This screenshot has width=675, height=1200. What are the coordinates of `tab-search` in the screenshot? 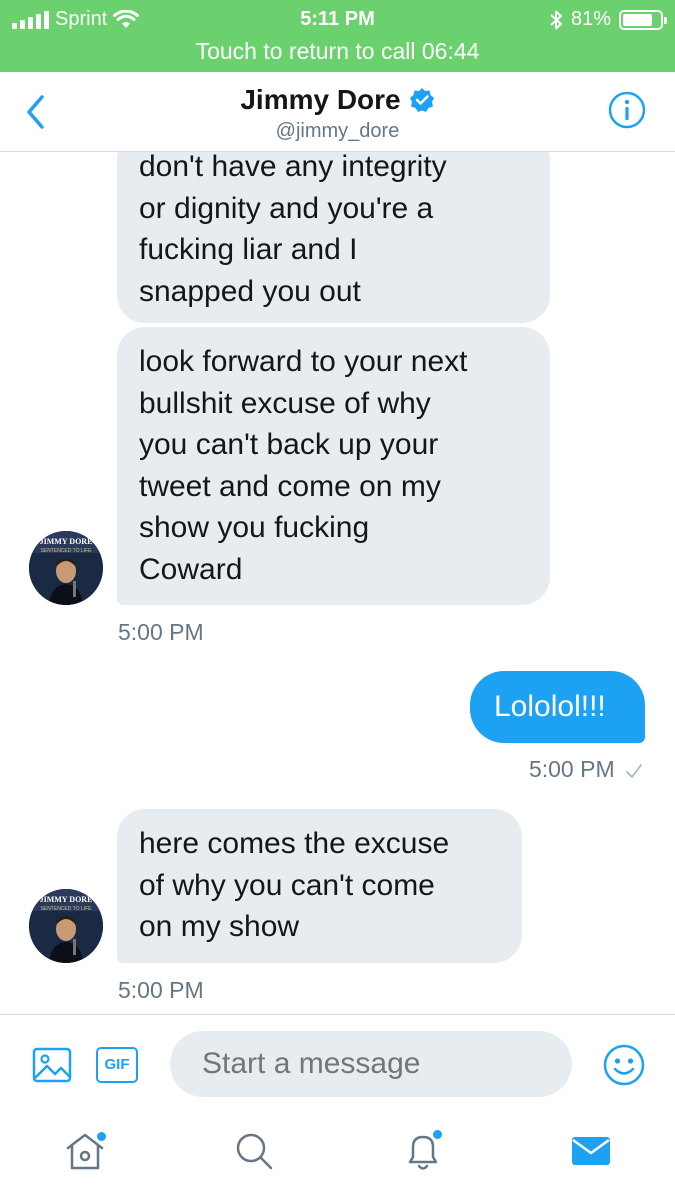 It's located at (254, 1151).